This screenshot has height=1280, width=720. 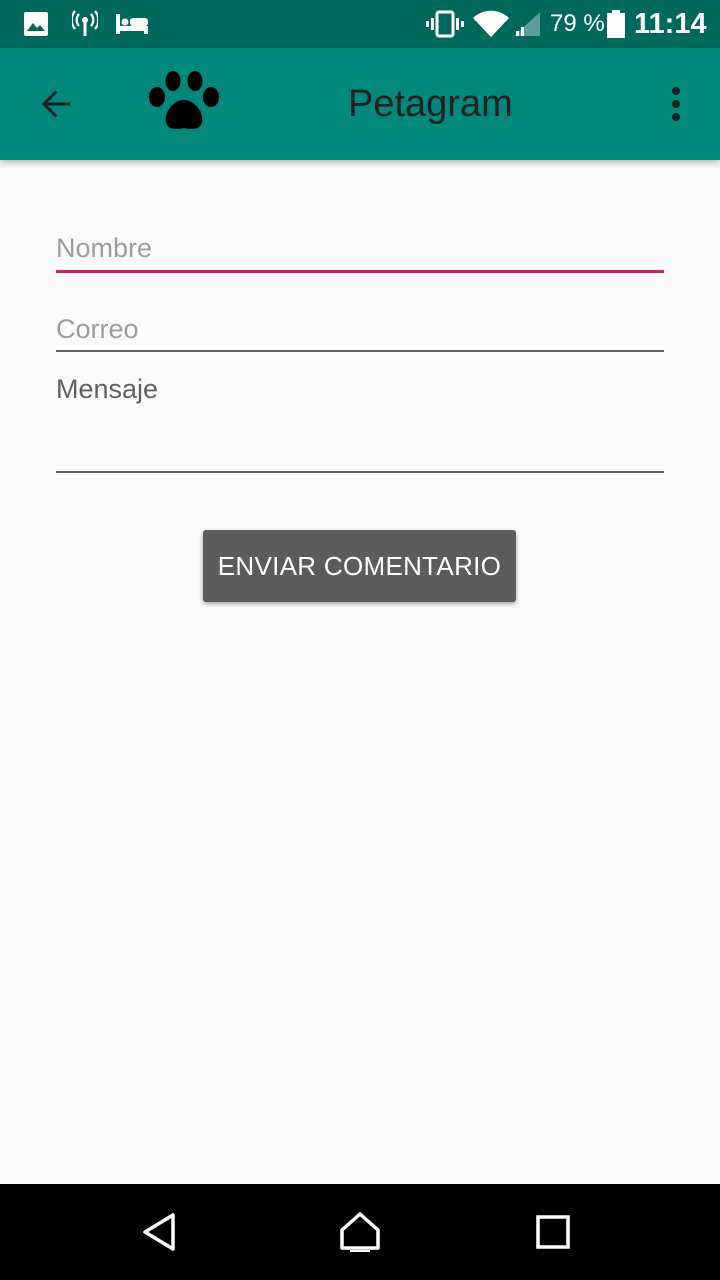 What do you see at coordinates (616, 24) in the screenshot?
I see `battery-icon` at bounding box center [616, 24].